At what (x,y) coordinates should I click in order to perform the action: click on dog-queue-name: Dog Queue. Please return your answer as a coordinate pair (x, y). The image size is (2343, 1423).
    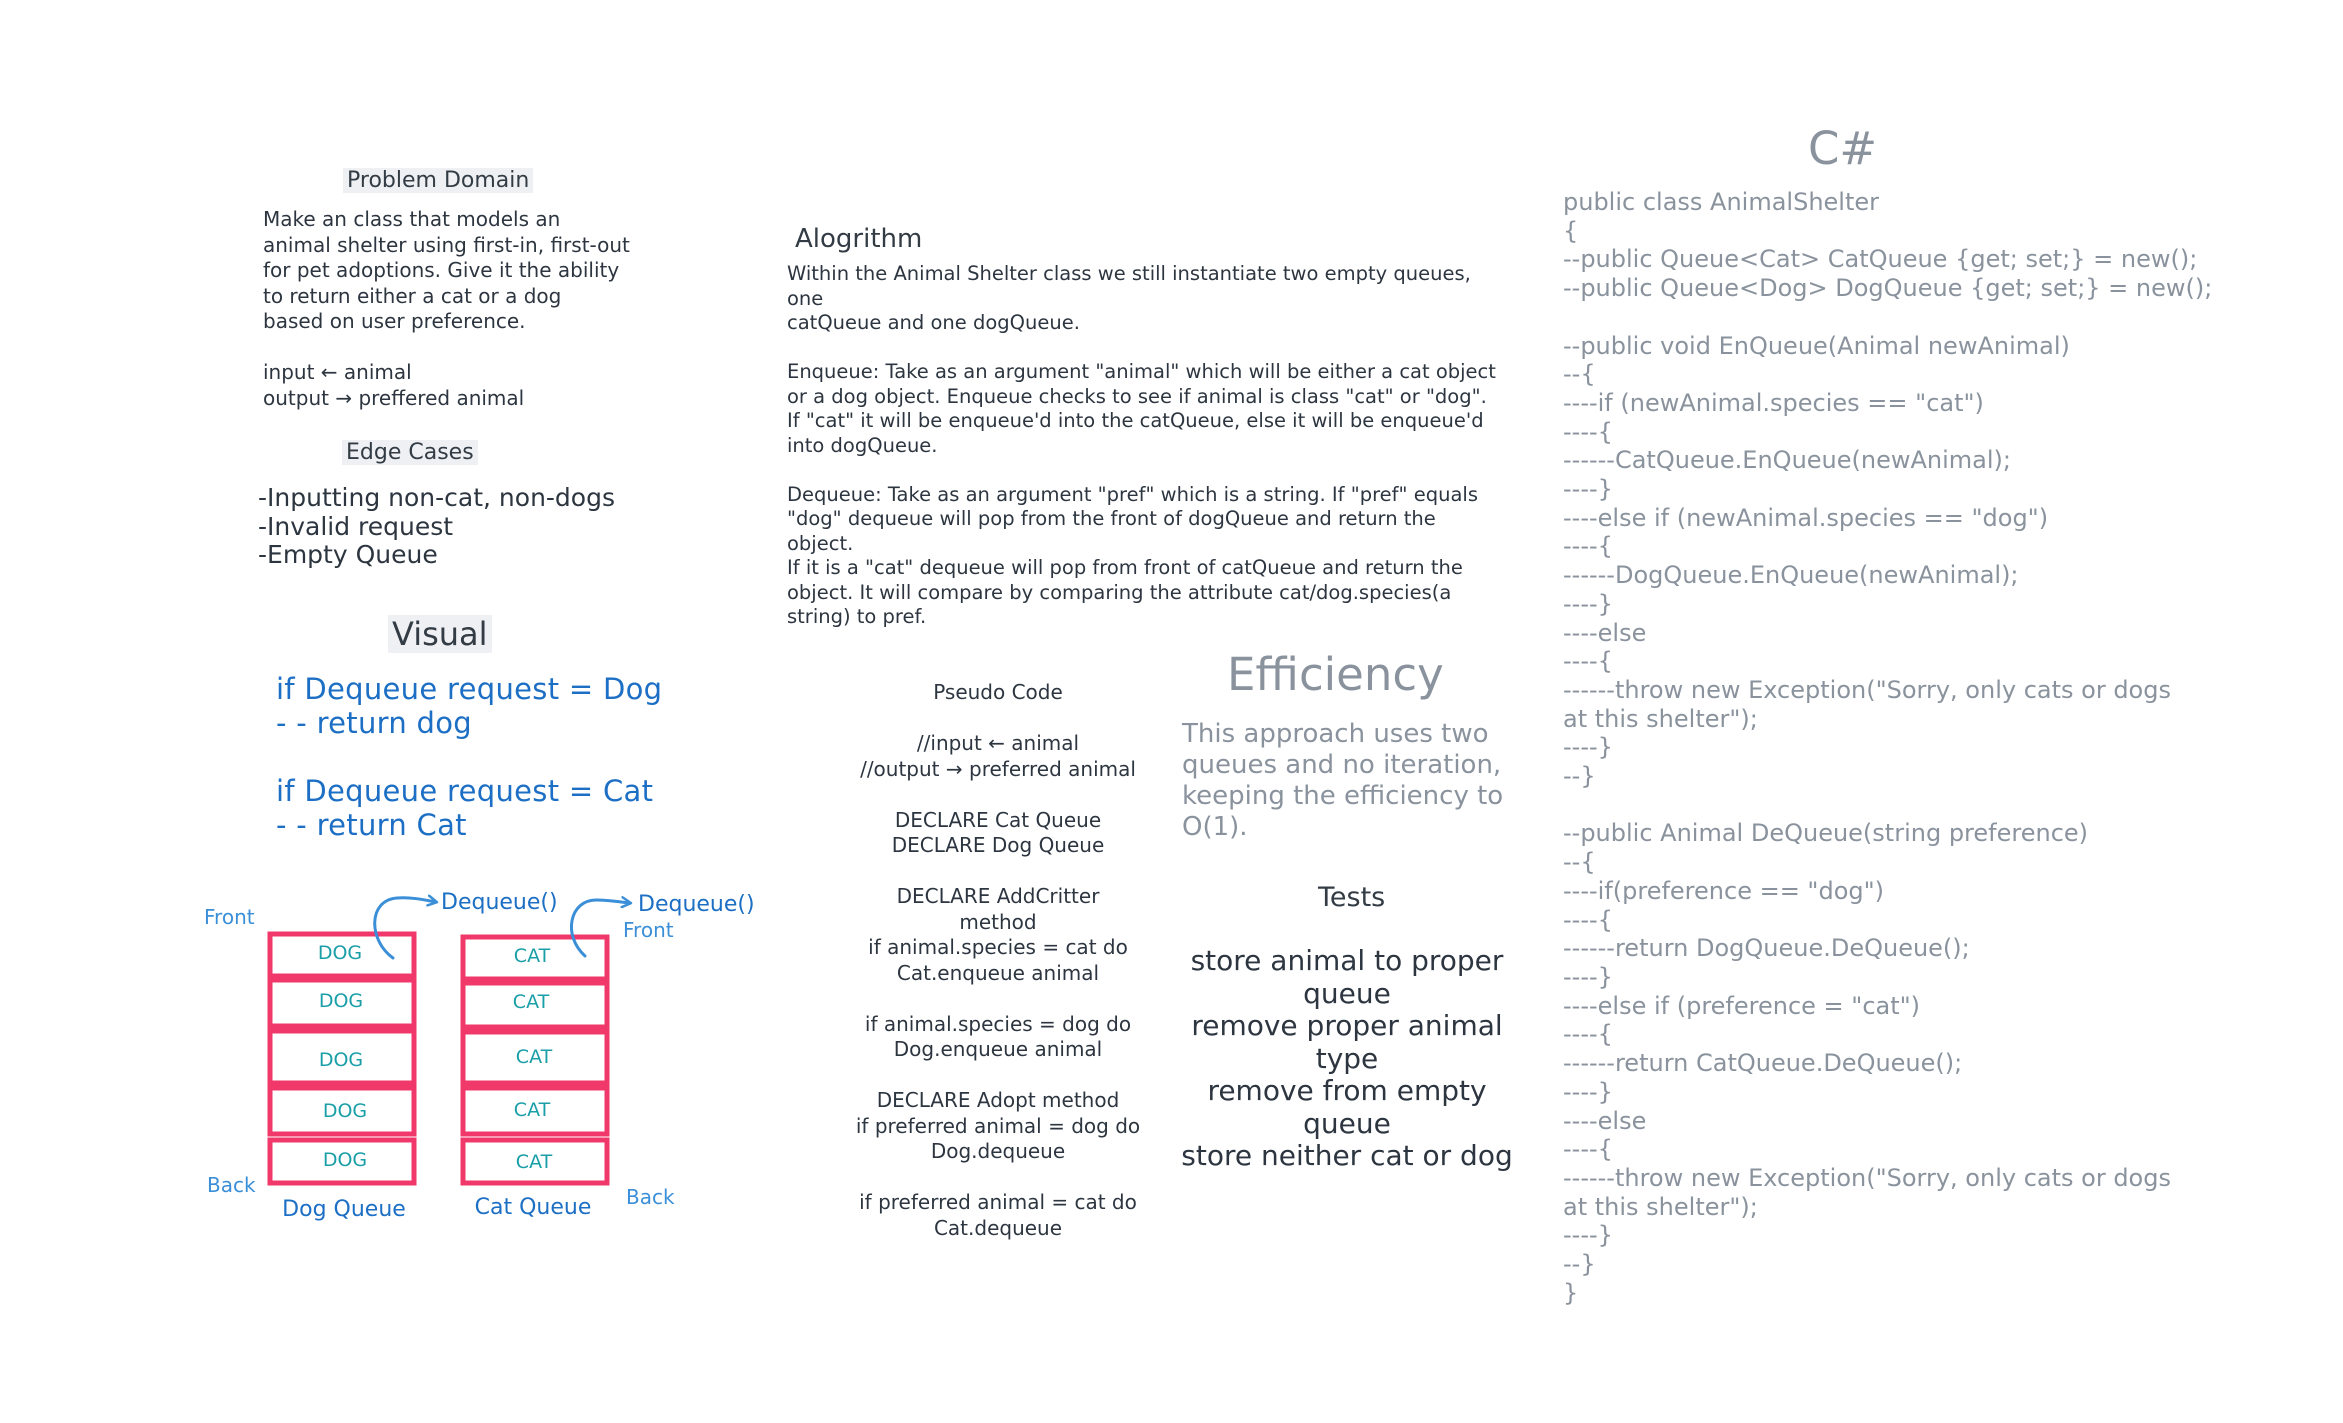
    Looking at the image, I should click on (344, 1209).